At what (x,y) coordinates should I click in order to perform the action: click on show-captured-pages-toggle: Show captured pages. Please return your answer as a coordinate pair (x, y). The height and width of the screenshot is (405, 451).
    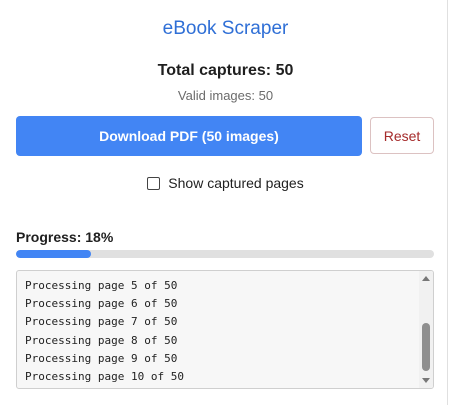
    Looking at the image, I should click on (225, 183).